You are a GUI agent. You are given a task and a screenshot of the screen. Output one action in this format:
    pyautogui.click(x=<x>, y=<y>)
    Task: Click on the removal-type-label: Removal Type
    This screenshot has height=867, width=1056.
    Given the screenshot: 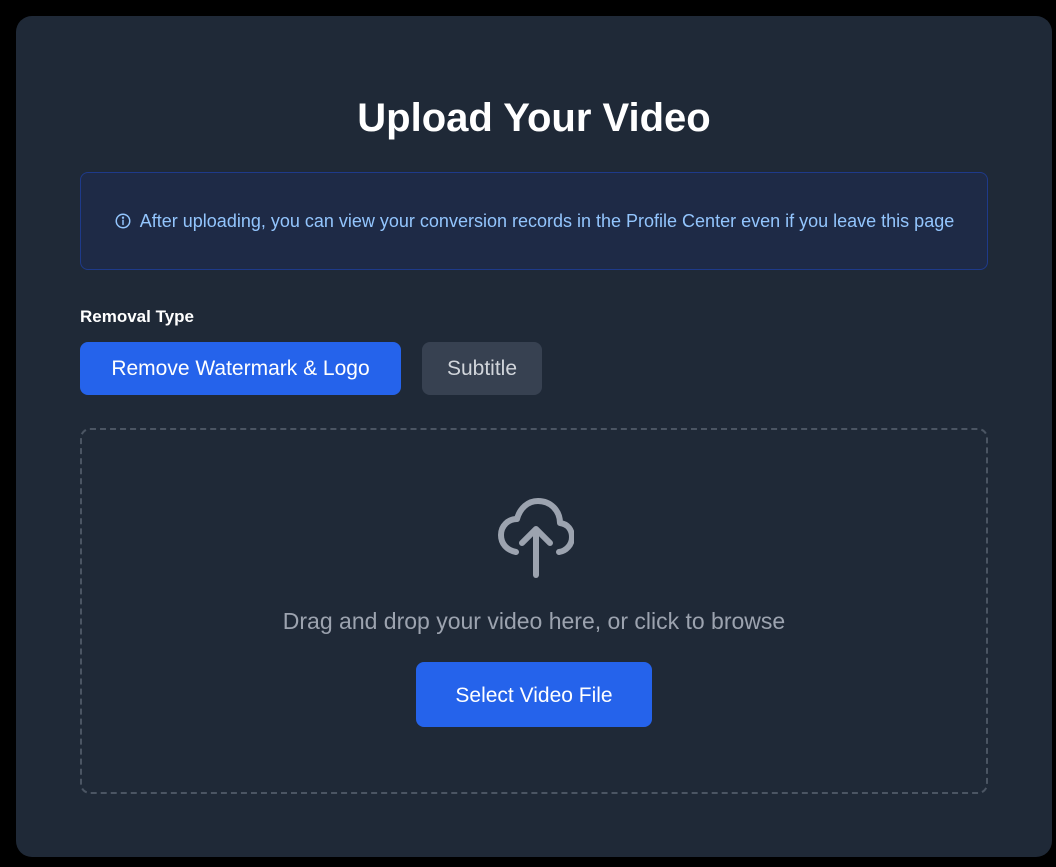 What is the action you would take?
    pyautogui.click(x=137, y=316)
    